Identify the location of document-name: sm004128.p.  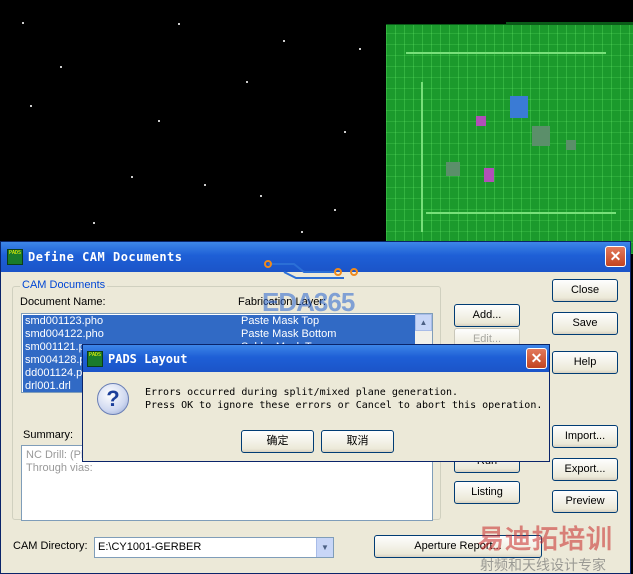
(55, 360).